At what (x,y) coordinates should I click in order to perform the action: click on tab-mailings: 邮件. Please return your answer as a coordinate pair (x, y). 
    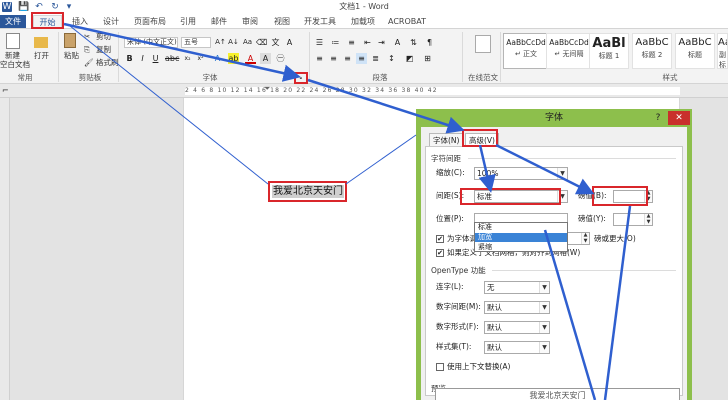
    Looking at the image, I should click on (219, 21).